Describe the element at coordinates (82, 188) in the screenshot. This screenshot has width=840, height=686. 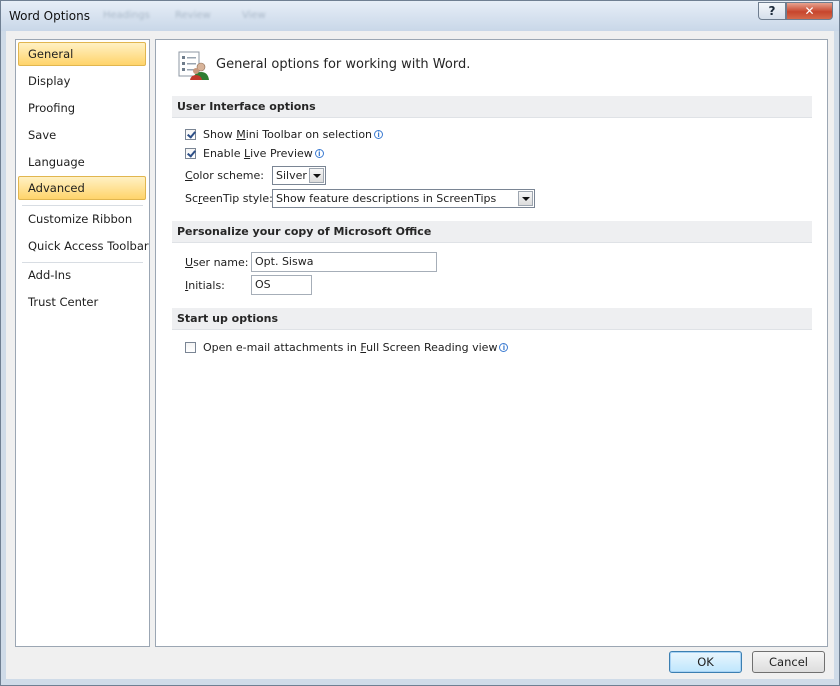
I see `nav-item-advanced: Advanced` at that location.